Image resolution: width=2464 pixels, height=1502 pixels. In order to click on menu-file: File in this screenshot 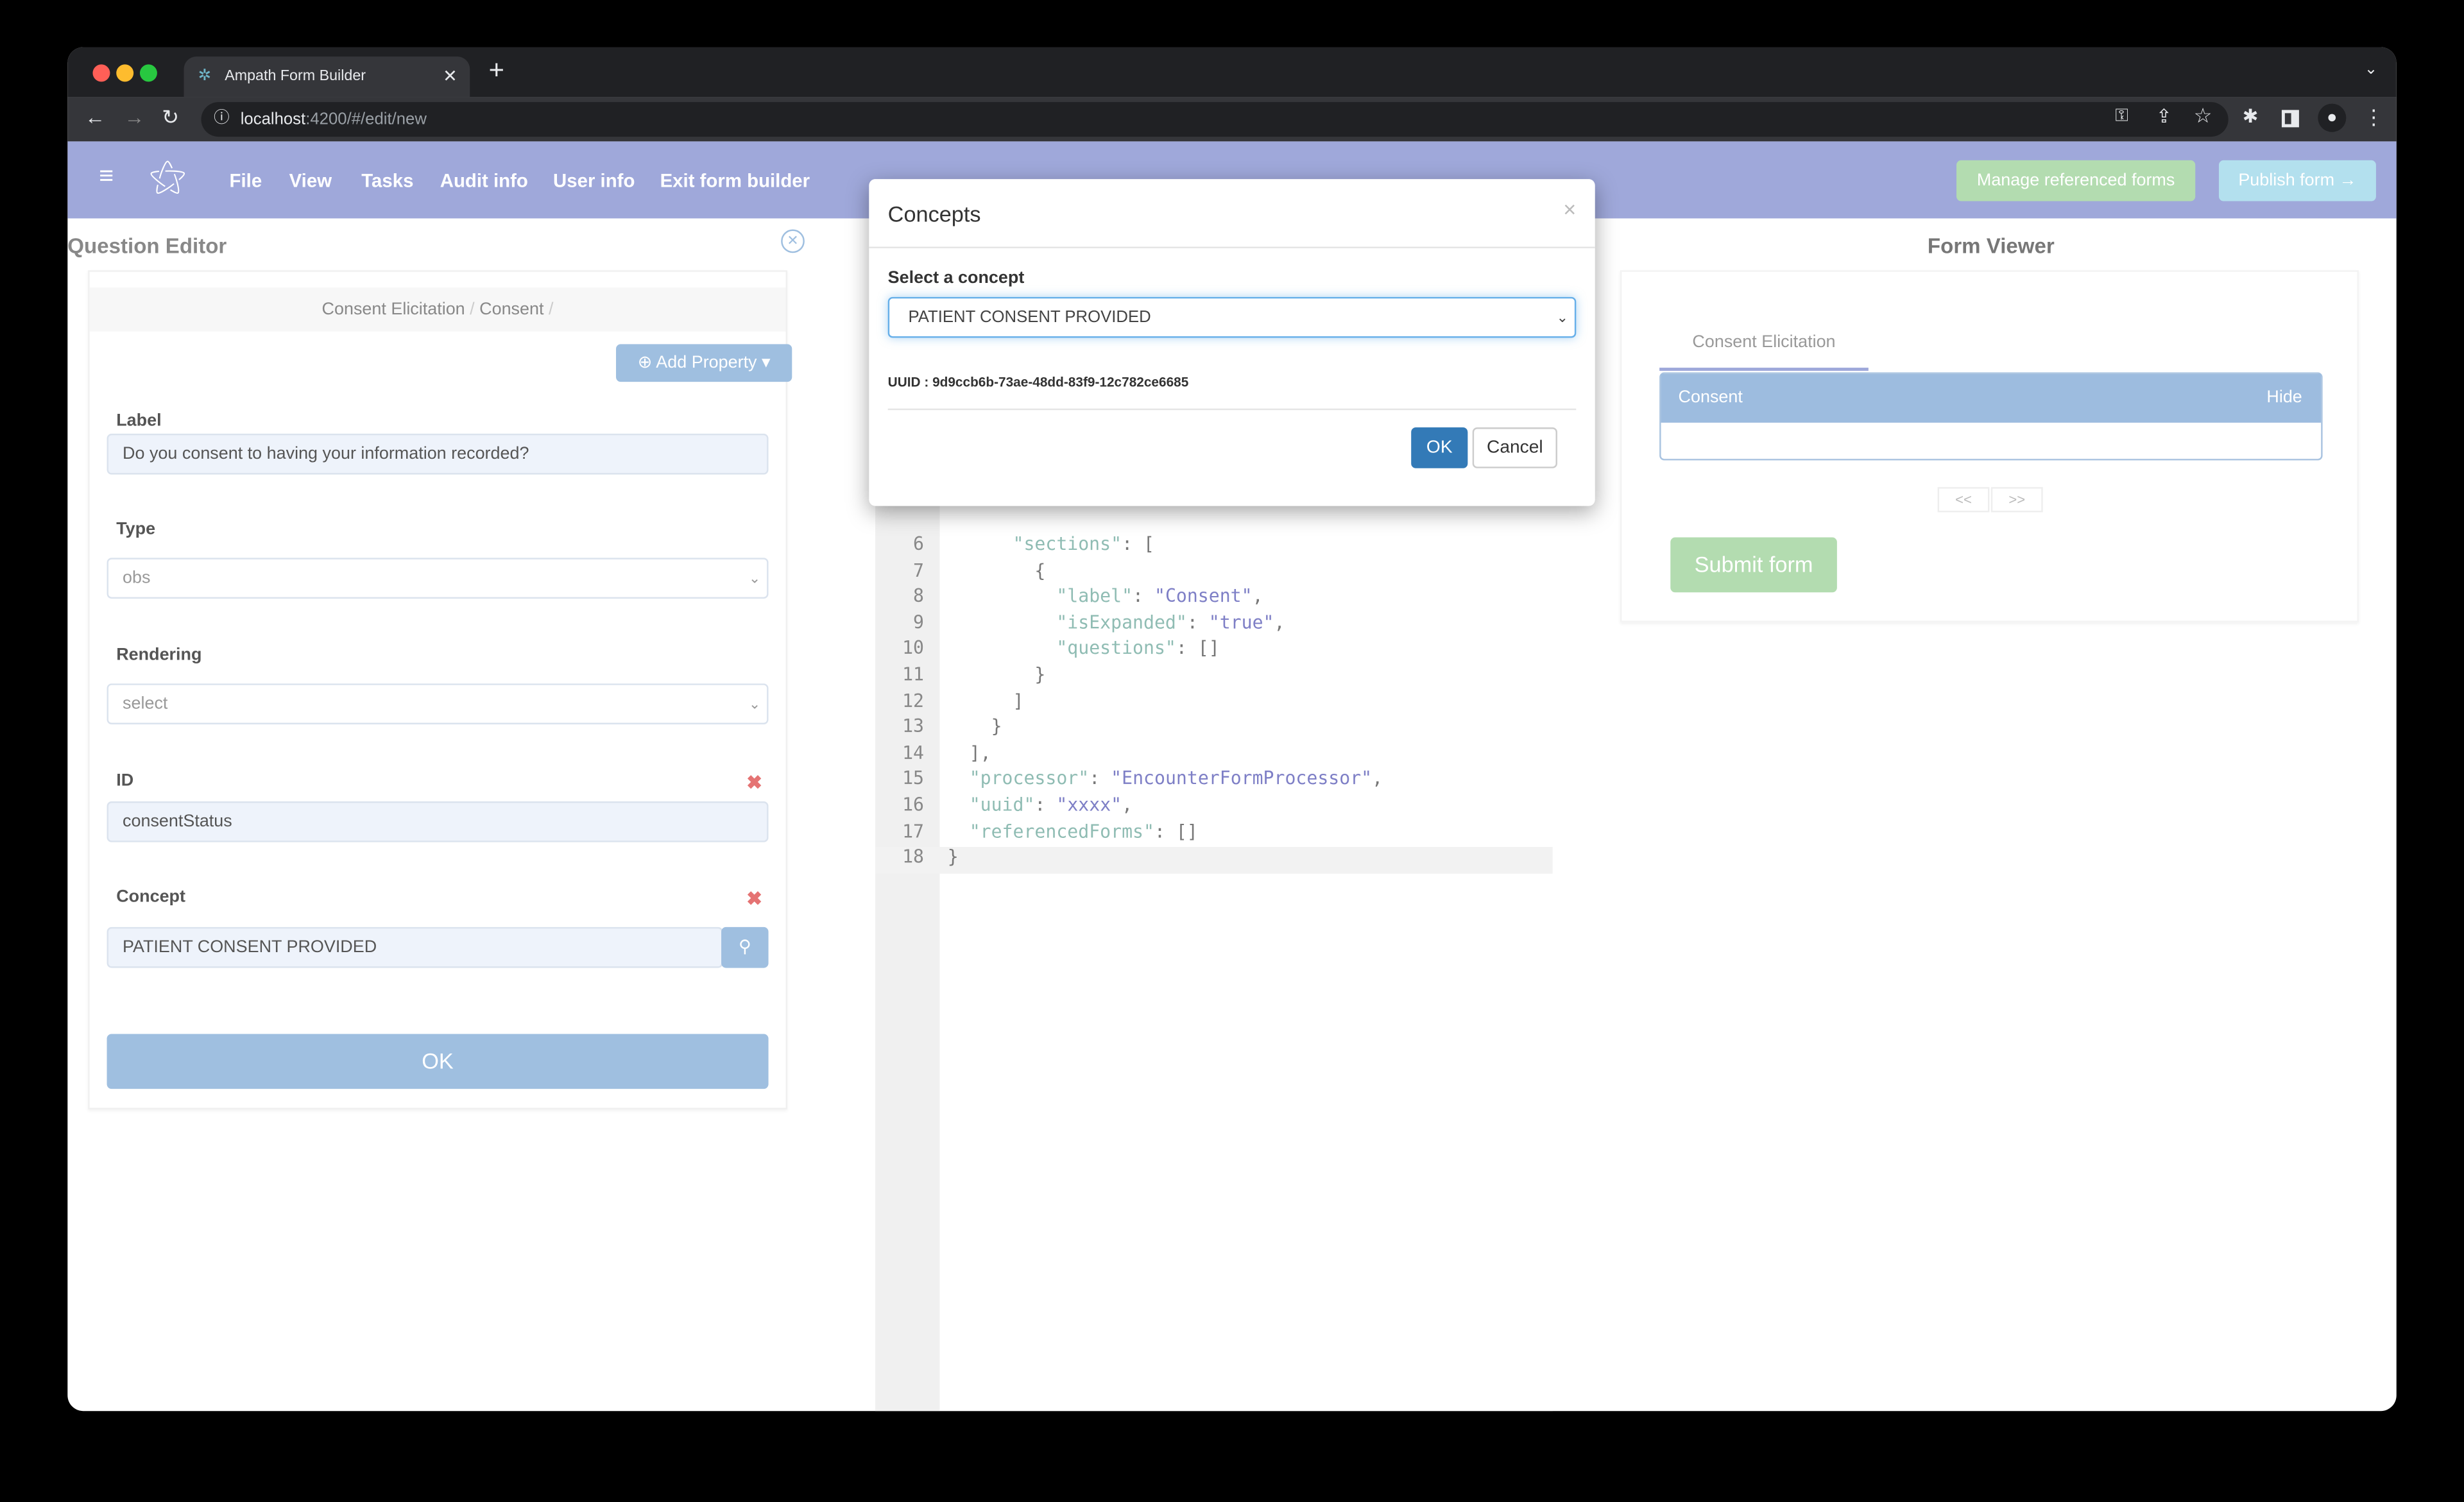, I will do `click(246, 180)`.